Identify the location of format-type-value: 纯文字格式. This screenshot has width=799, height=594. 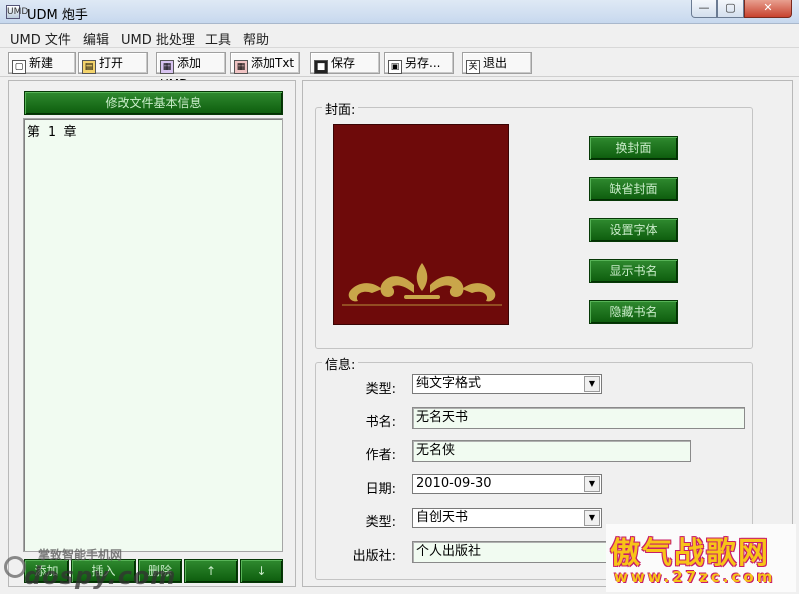
(449, 383).